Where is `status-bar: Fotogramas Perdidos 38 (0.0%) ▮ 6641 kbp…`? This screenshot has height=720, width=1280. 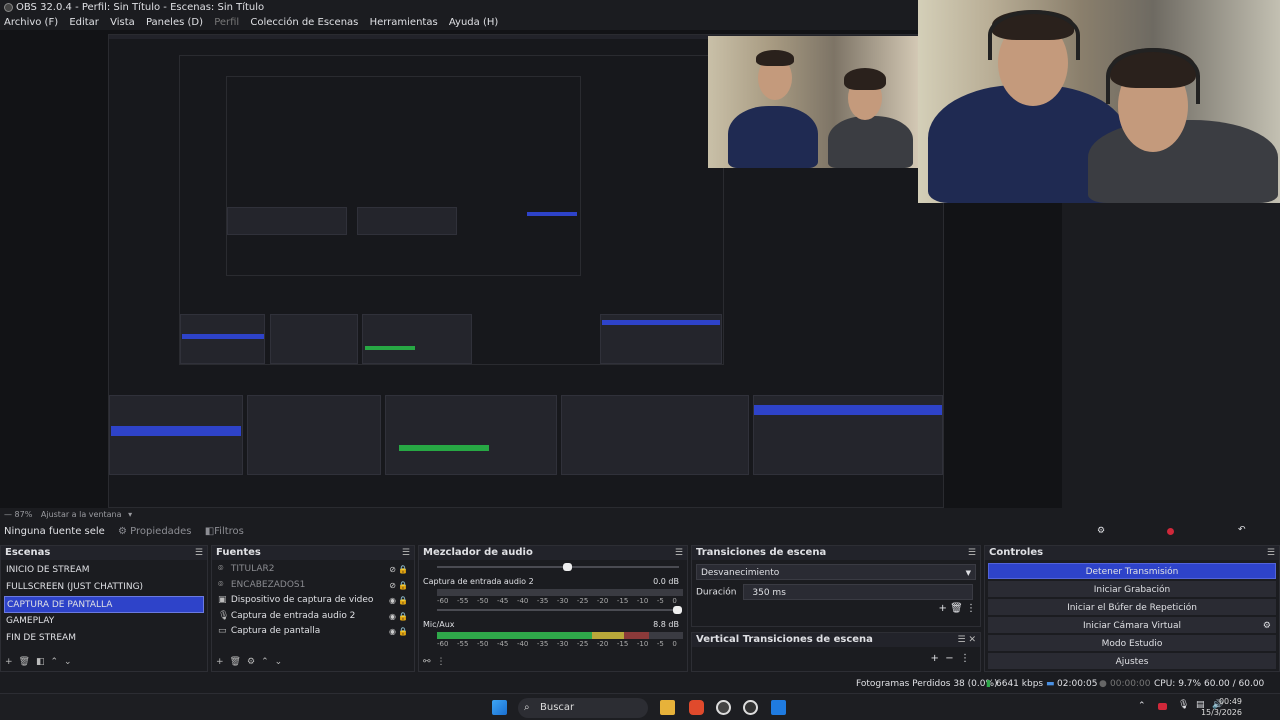 status-bar: Fotogramas Perdidos 38 (0.0%) ▮ 6641 kbp… is located at coordinates (640, 691).